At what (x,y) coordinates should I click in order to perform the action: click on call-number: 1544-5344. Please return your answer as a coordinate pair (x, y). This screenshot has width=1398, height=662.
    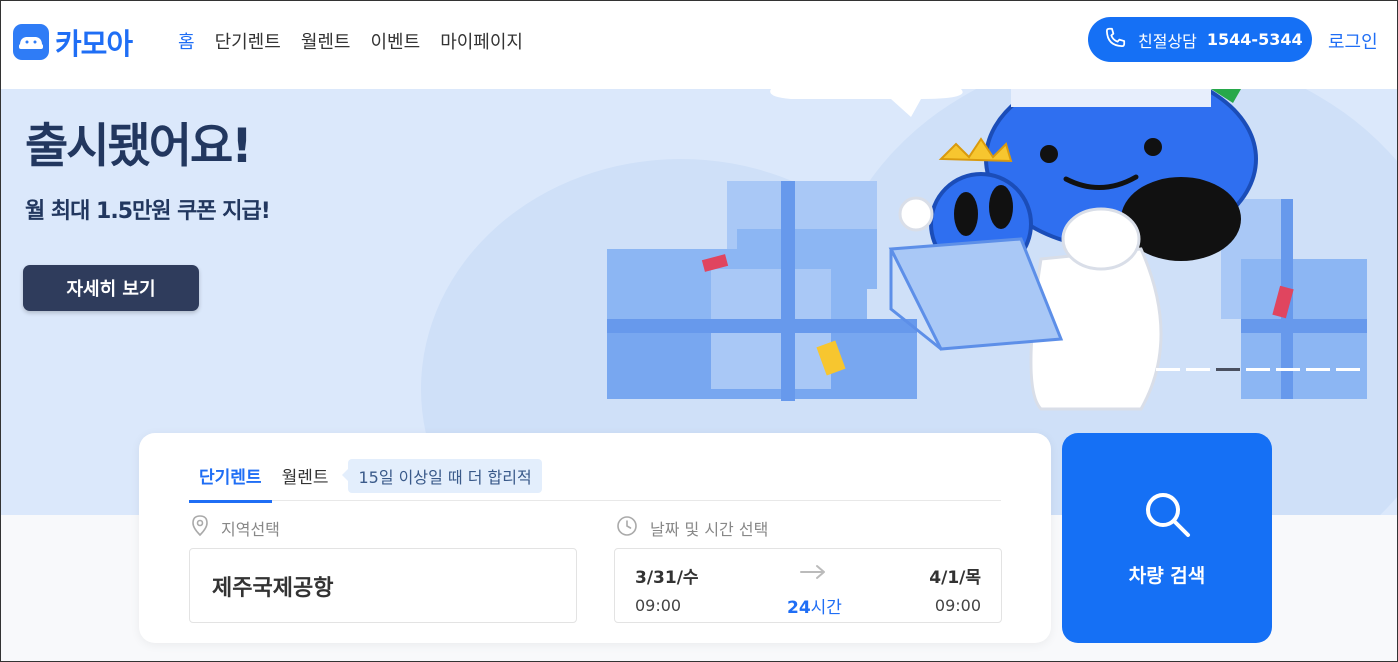
    Looking at the image, I should click on (1254, 39).